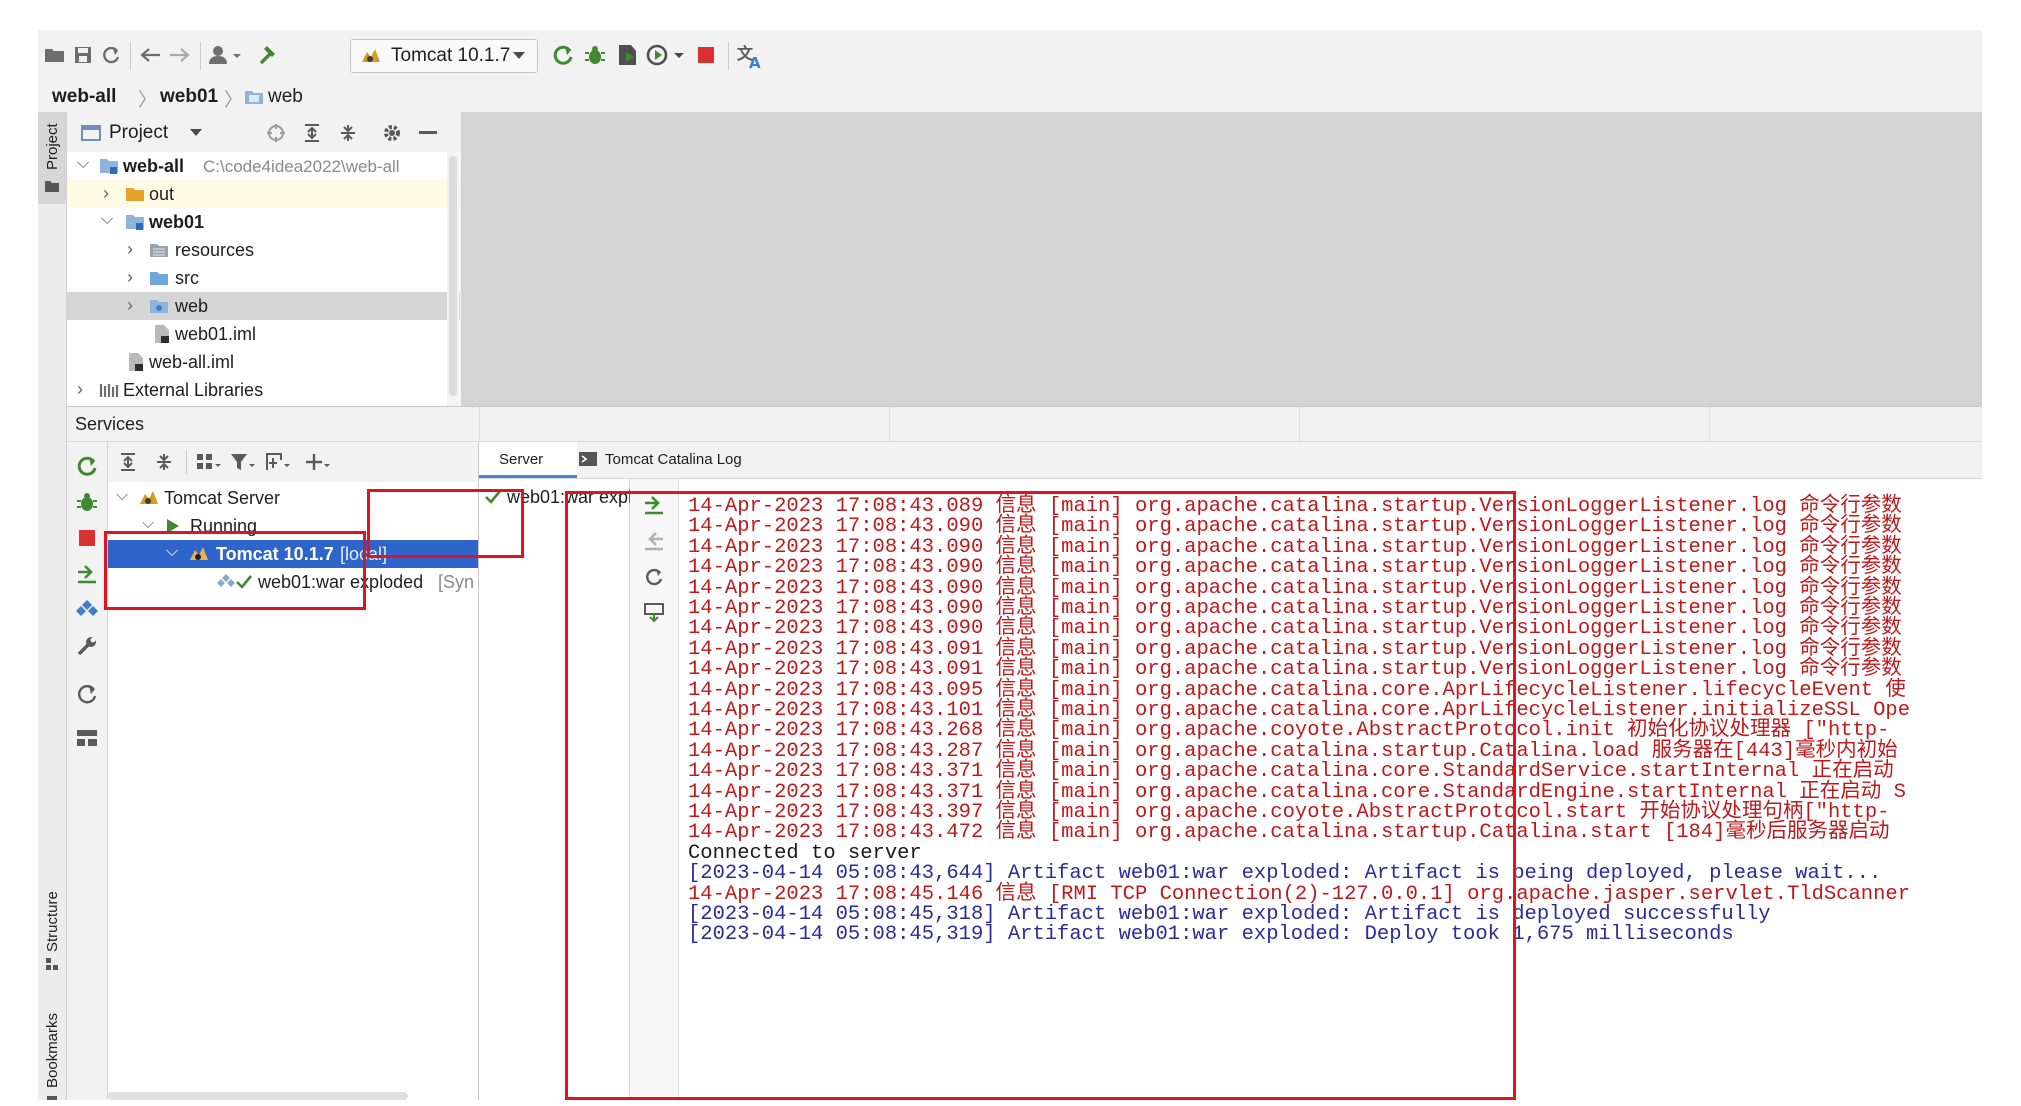 The image size is (2021, 1106). I want to click on tree-item-label: External Libraries, so click(193, 390).